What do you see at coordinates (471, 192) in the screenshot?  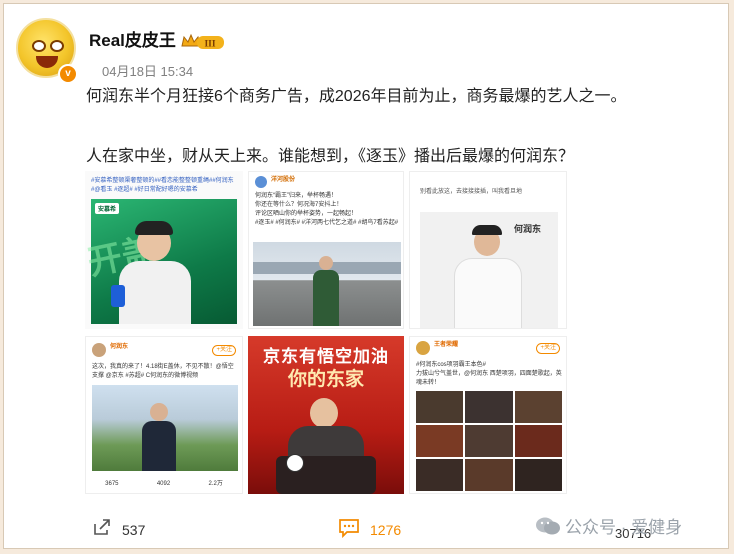 I see `image-caption: 别看此放这，去接接接插，叫我看旦地` at bounding box center [471, 192].